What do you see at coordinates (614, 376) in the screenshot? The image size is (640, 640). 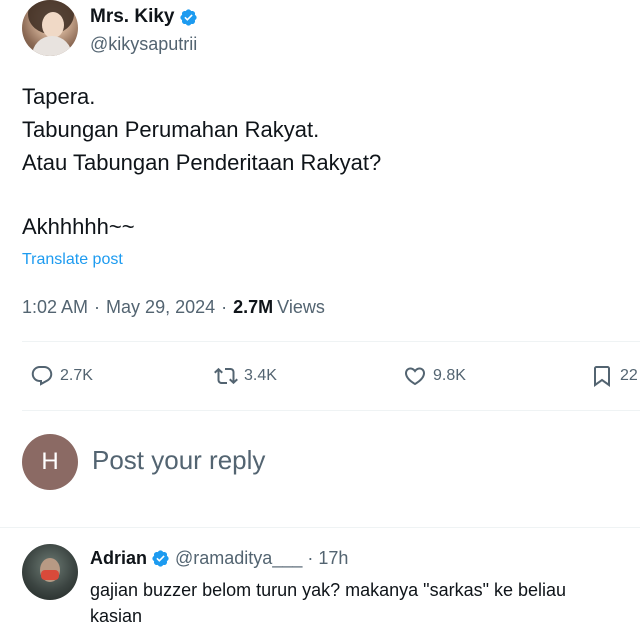 I see `bookmark-button: 22` at bounding box center [614, 376].